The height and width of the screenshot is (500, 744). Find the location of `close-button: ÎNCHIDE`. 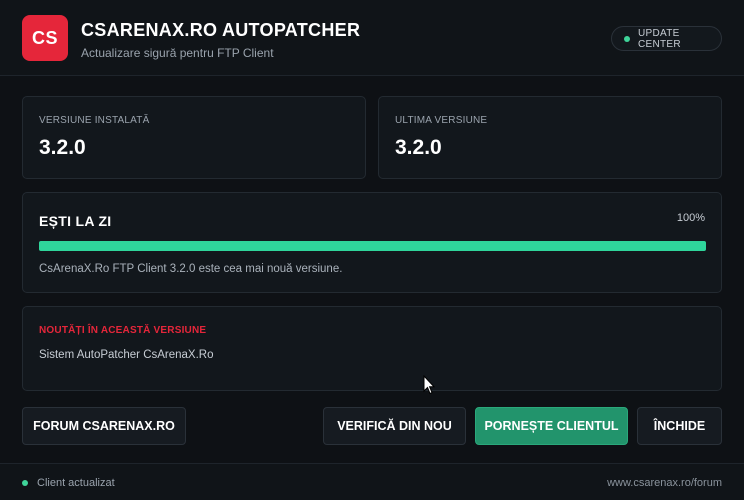

close-button: ÎNCHIDE is located at coordinates (679, 426).